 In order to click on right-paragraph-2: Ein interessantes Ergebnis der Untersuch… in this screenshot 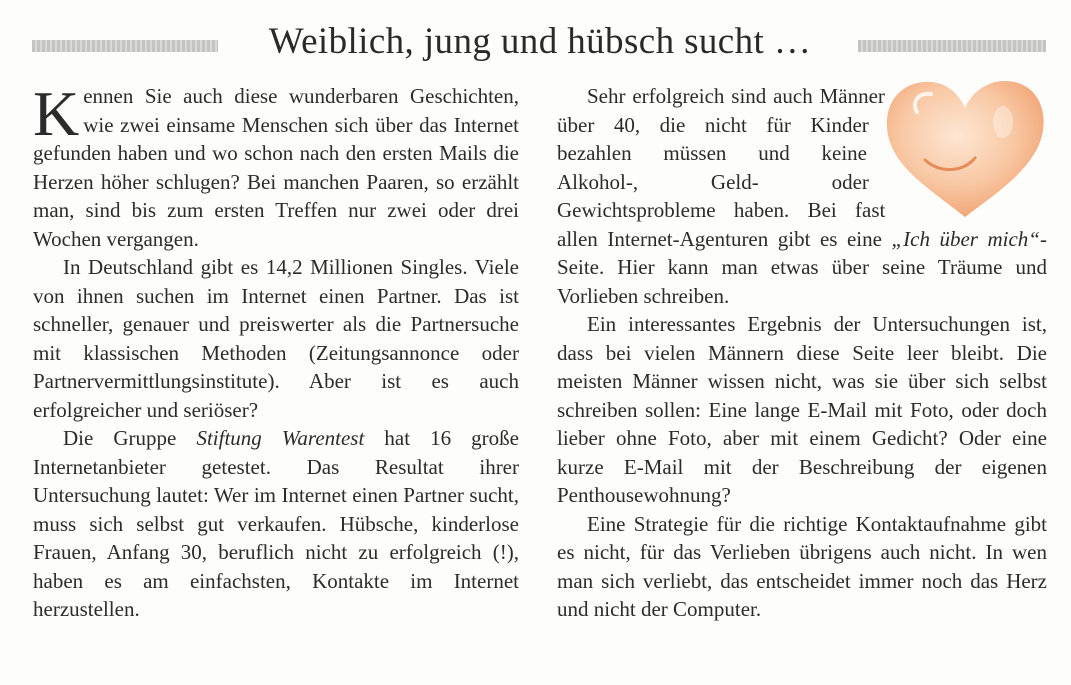, I will do `click(802, 409)`.